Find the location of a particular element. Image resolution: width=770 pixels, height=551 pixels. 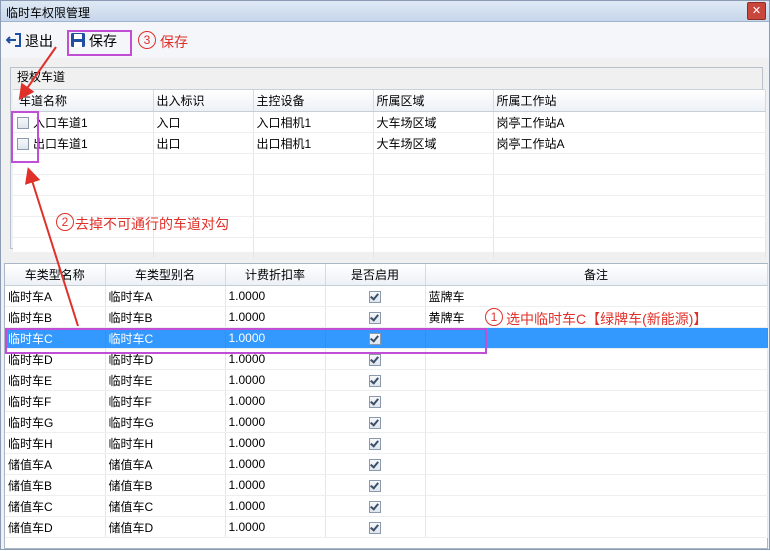

step3-text: 保存 is located at coordinates (174, 42).